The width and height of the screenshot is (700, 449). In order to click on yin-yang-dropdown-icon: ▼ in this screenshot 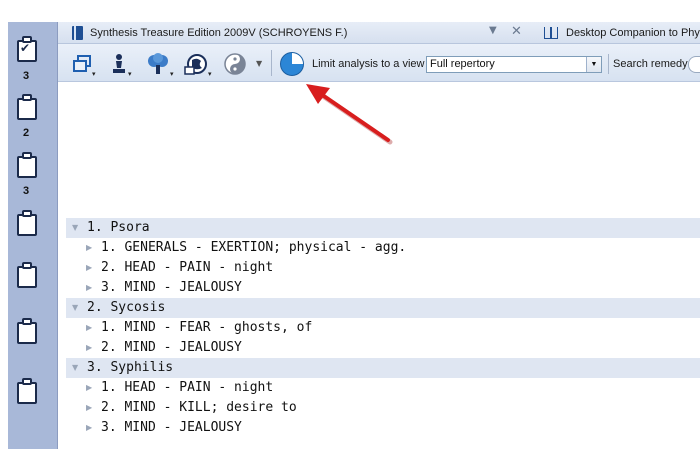, I will do `click(259, 63)`.